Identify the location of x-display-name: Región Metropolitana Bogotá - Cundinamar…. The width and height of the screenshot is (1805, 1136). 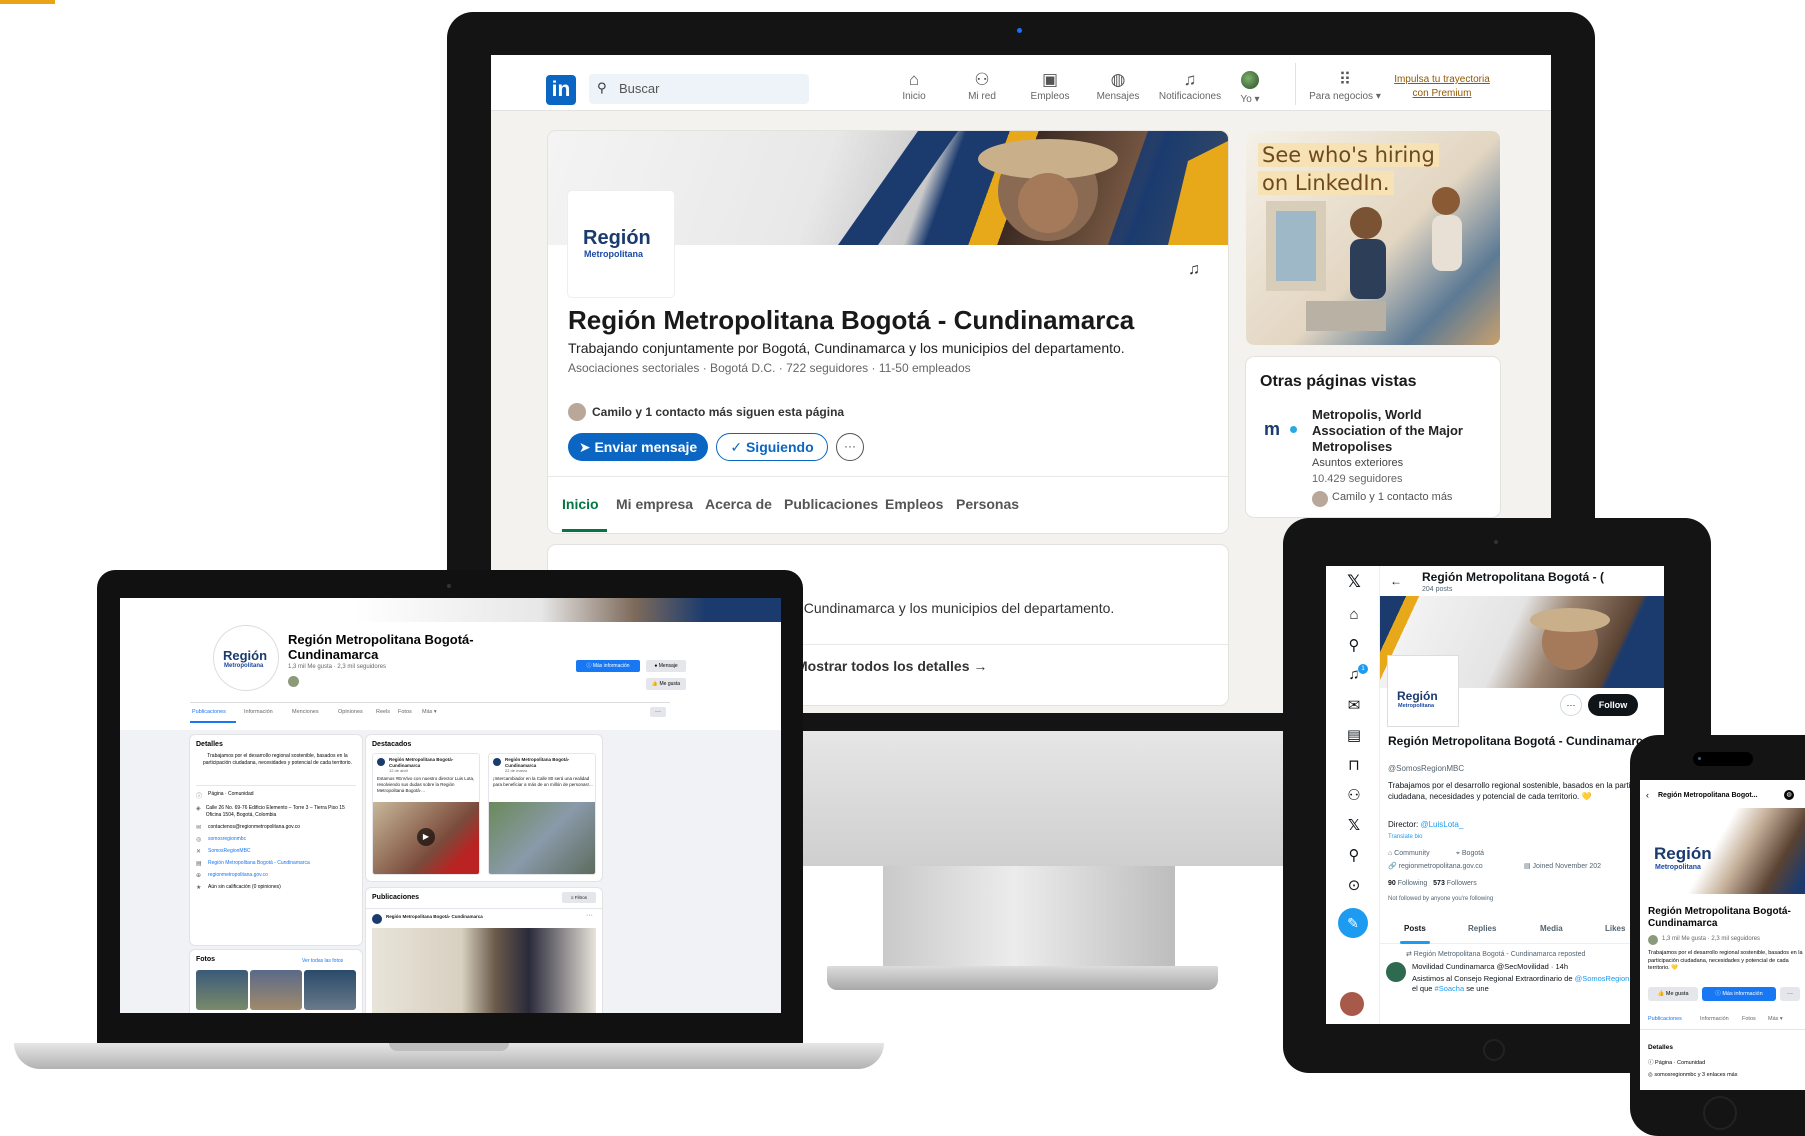
(1519, 741).